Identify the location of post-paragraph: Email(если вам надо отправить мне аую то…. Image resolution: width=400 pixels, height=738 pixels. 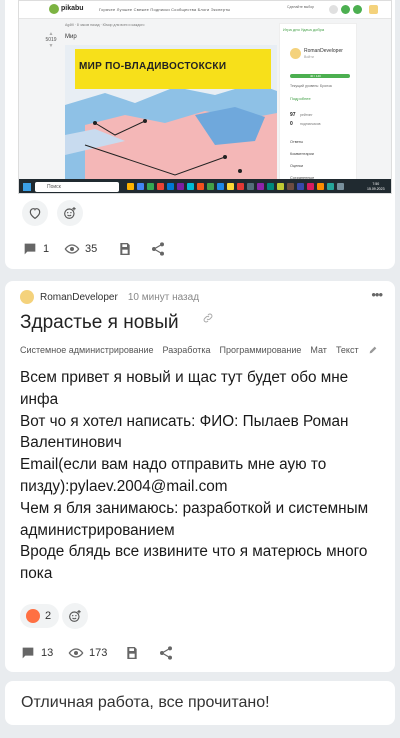
(173, 475).